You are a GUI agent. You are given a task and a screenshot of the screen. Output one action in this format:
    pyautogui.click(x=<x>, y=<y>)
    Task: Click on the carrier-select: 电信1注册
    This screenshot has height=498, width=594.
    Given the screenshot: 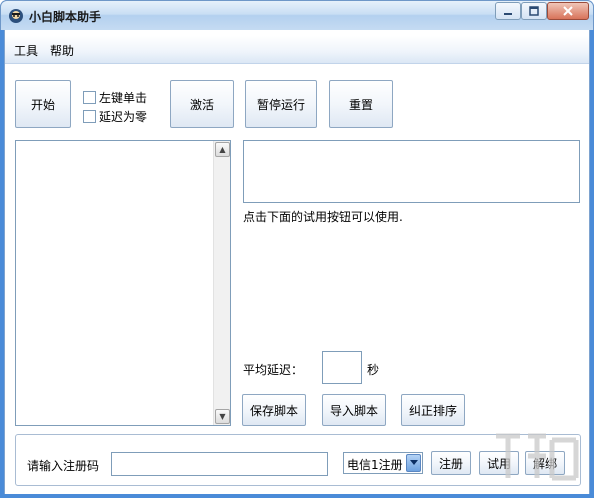 What is the action you would take?
    pyautogui.click(x=383, y=463)
    